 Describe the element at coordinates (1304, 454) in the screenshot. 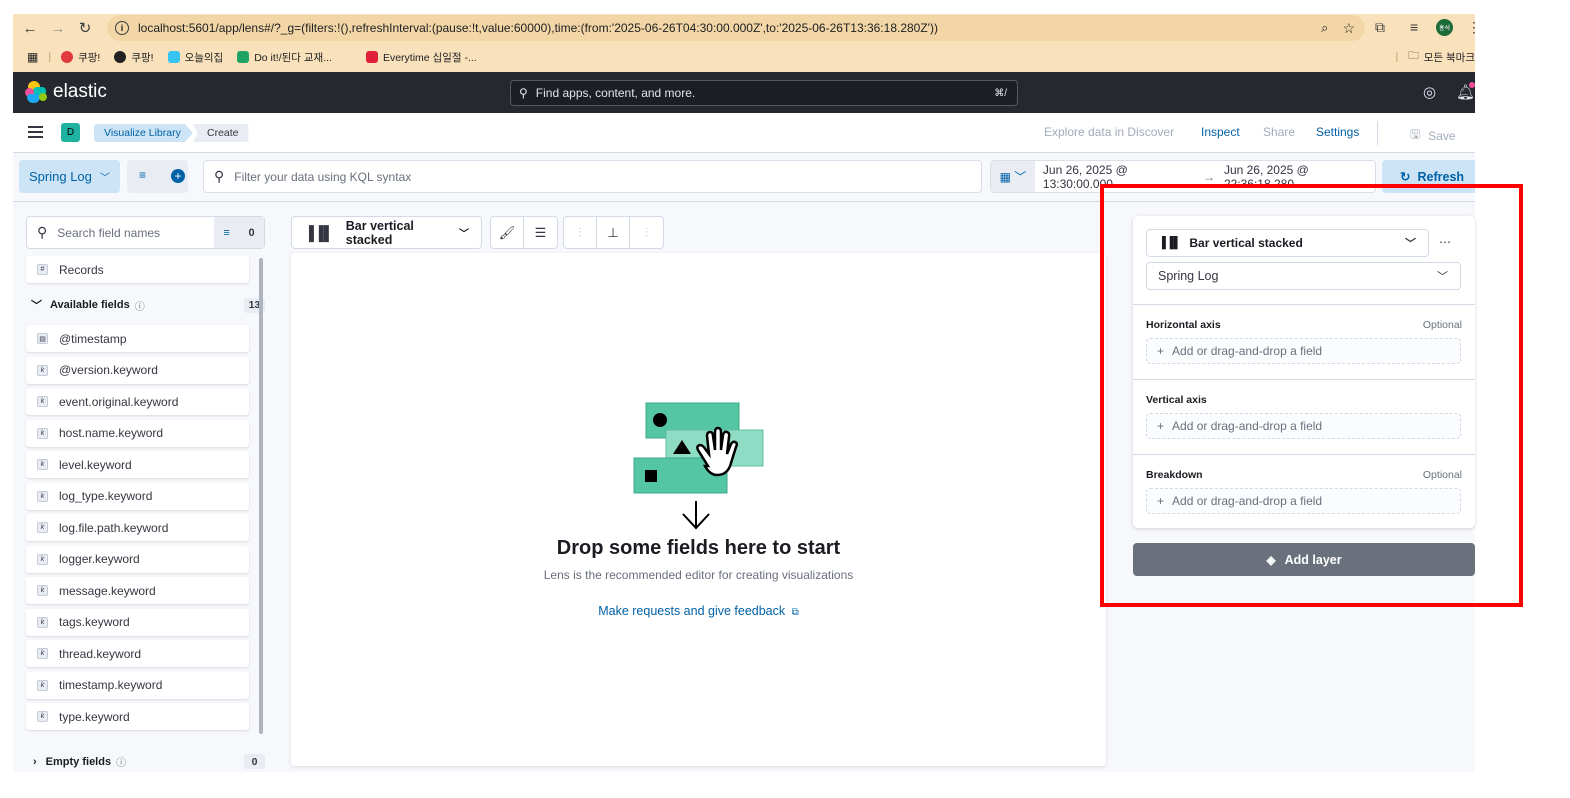

I see `divider` at that location.